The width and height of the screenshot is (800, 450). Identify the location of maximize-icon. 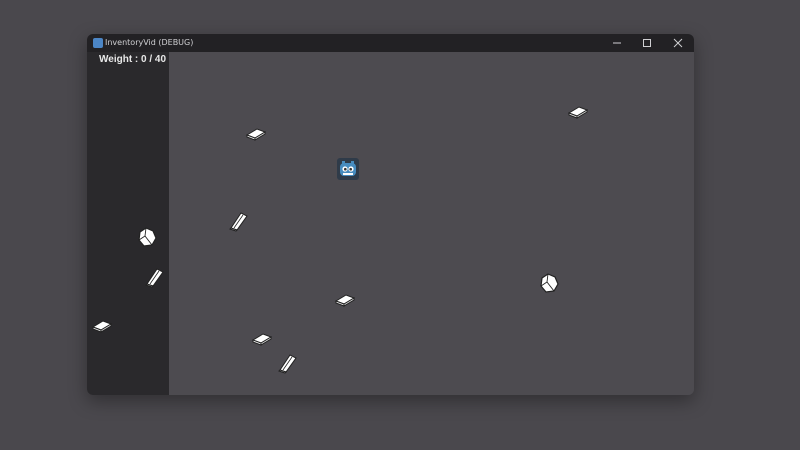
(647, 43).